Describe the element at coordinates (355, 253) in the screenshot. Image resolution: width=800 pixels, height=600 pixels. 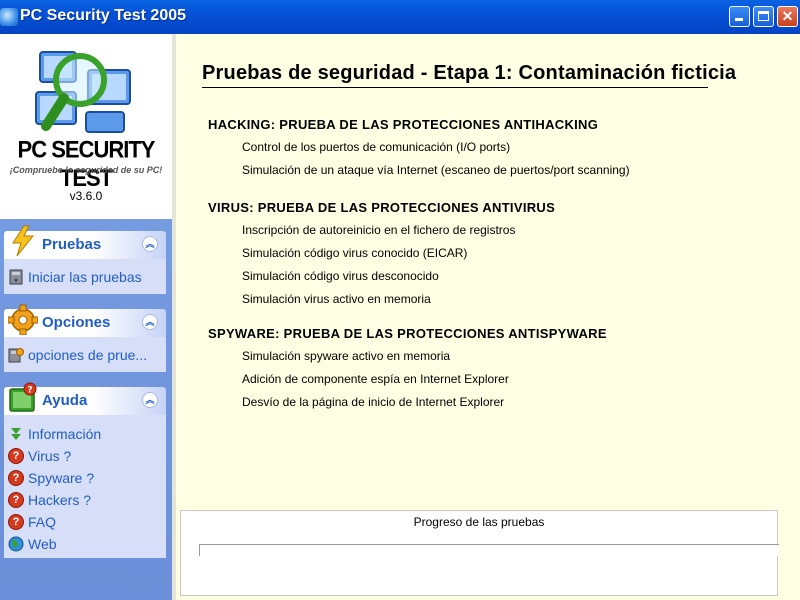
I see `test-item: Simulación código virus conocido (EICAR)` at that location.